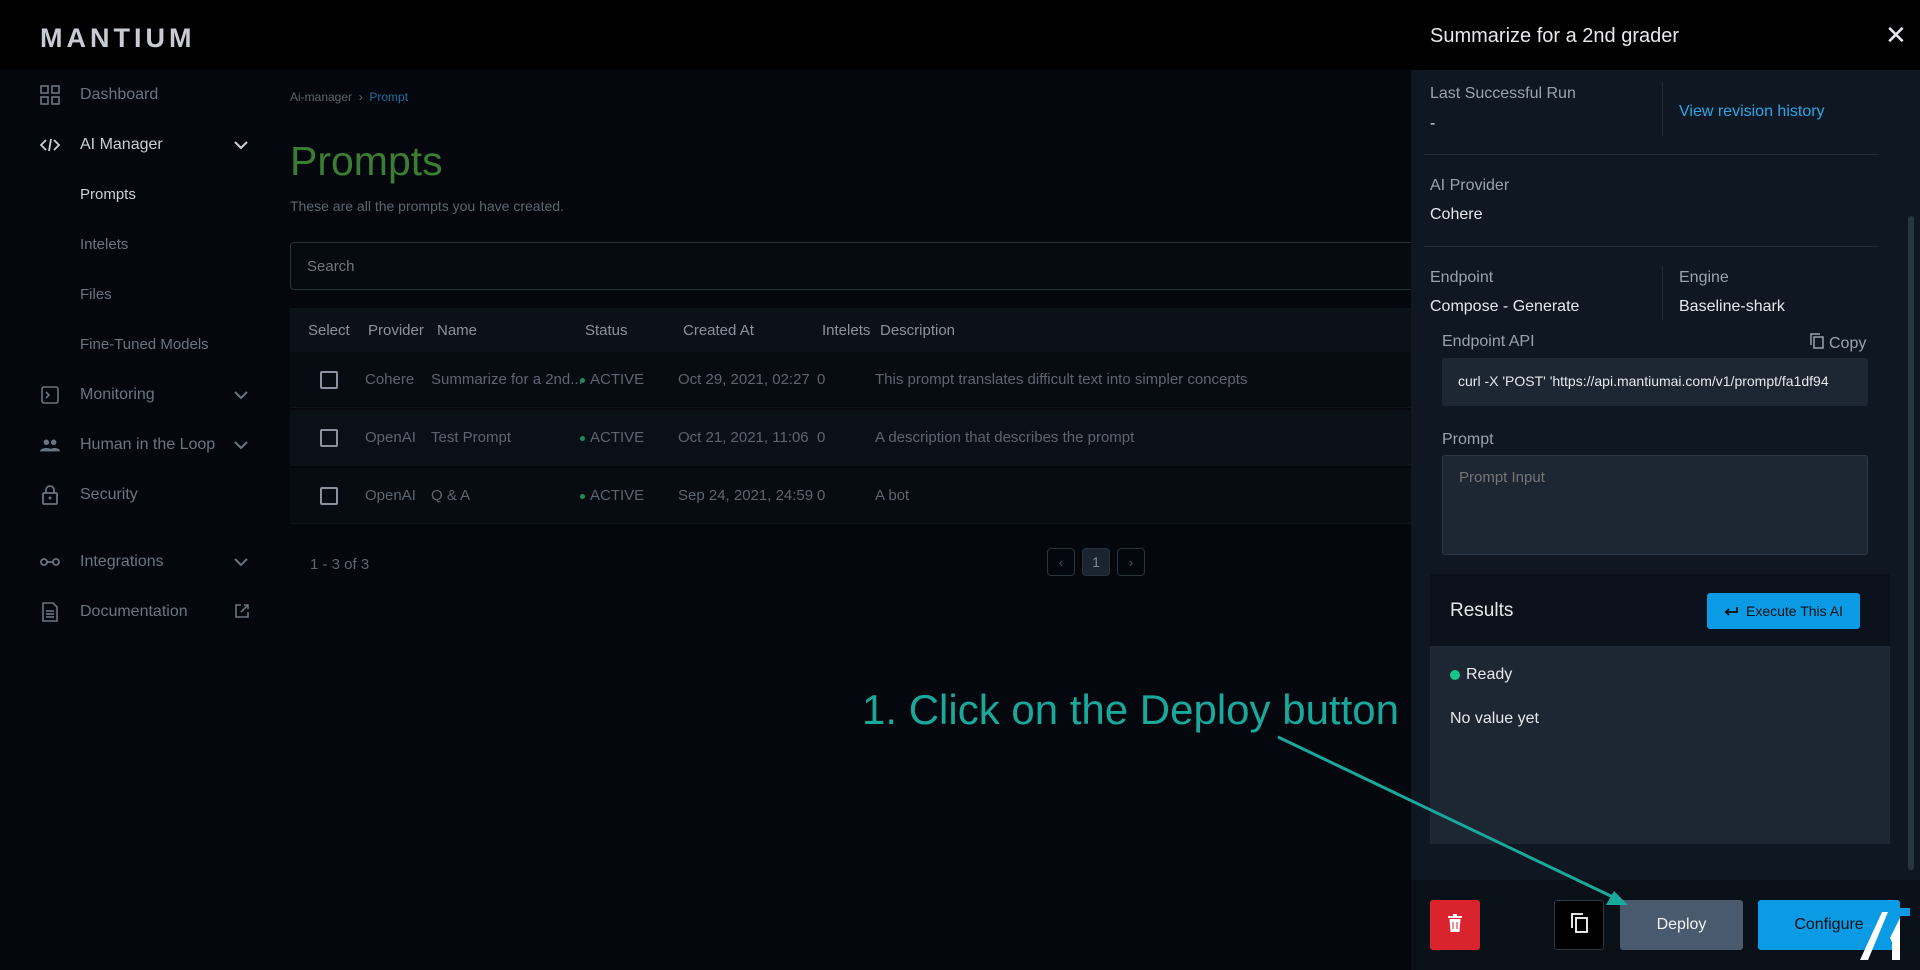 This screenshot has height=970, width=1920. I want to click on pagination-info: 1 - 3 of 3, so click(340, 564).